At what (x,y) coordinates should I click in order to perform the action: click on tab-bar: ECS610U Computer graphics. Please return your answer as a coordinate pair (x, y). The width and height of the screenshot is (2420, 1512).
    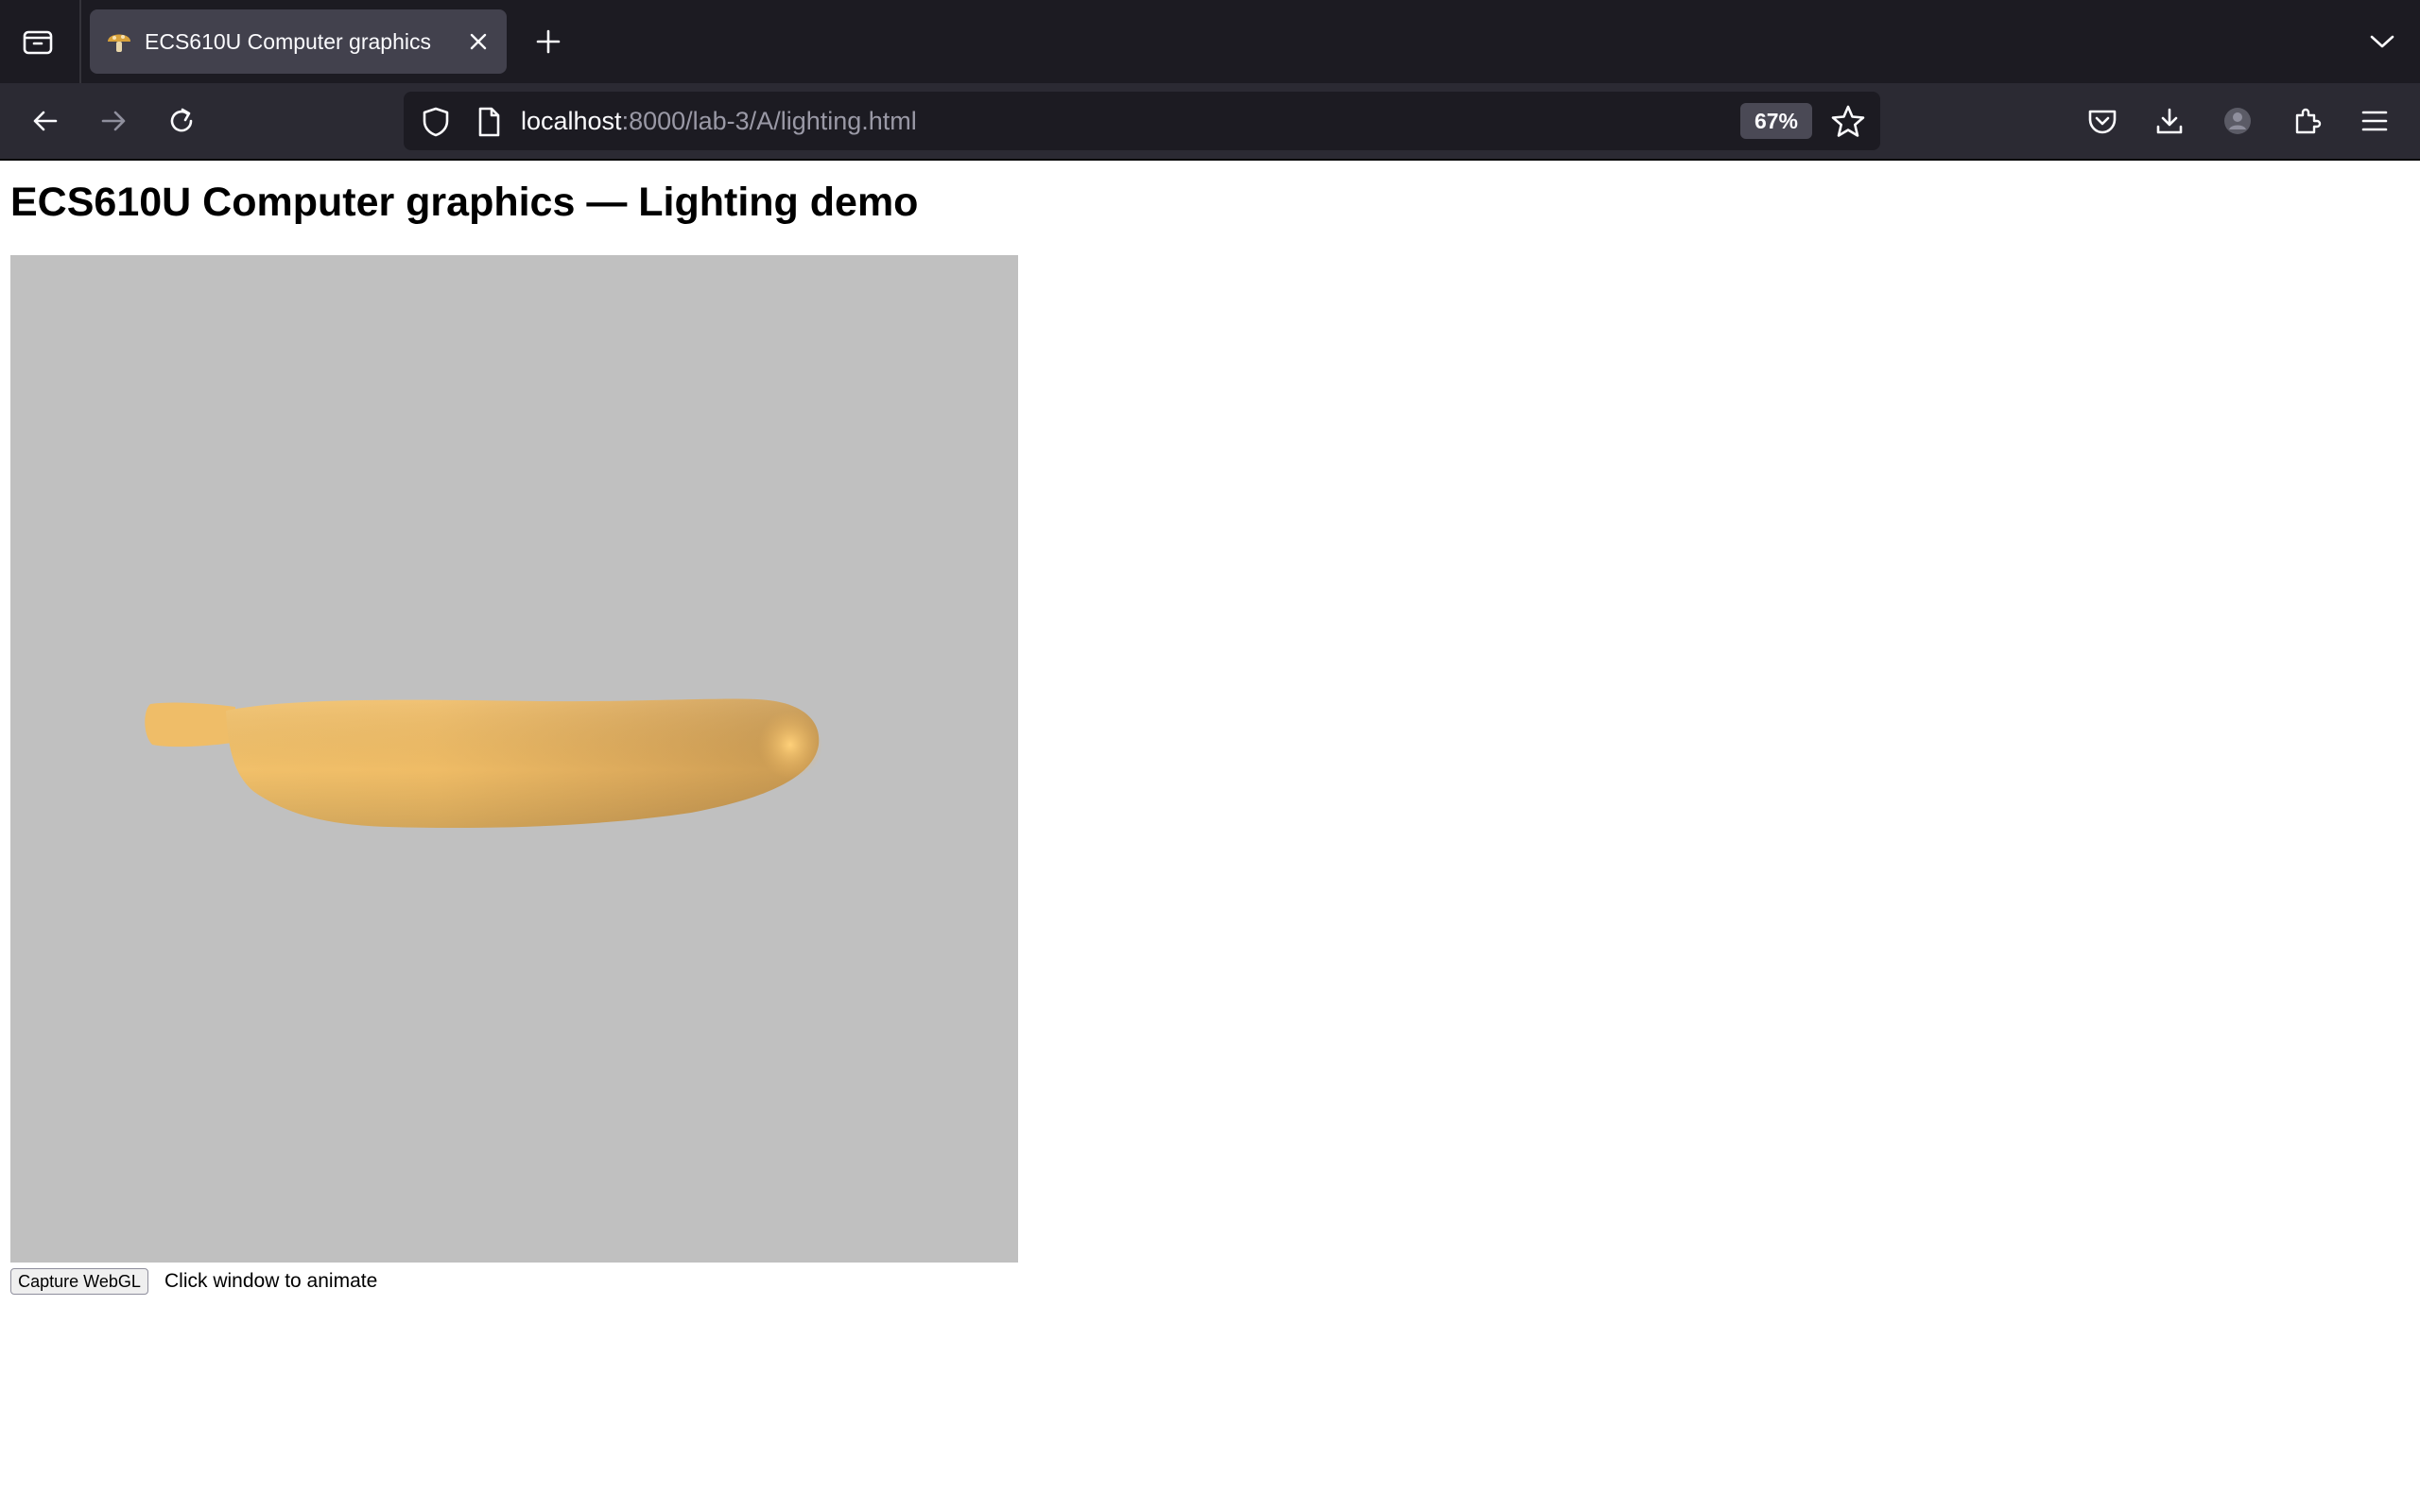
    Looking at the image, I should click on (1210, 41).